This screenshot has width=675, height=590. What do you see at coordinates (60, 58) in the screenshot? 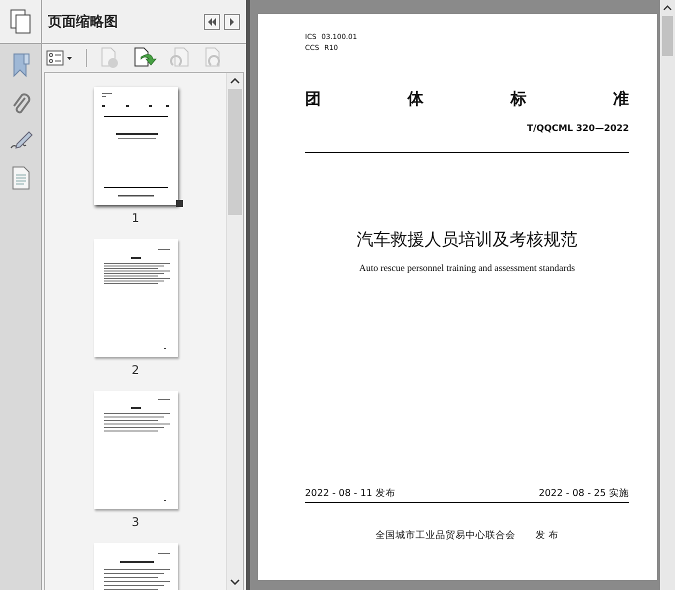
I see `options-menu-button` at bounding box center [60, 58].